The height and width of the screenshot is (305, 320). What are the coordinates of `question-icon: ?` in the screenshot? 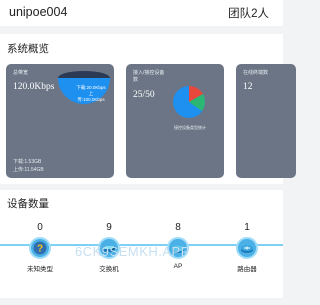 It's located at (40, 248).